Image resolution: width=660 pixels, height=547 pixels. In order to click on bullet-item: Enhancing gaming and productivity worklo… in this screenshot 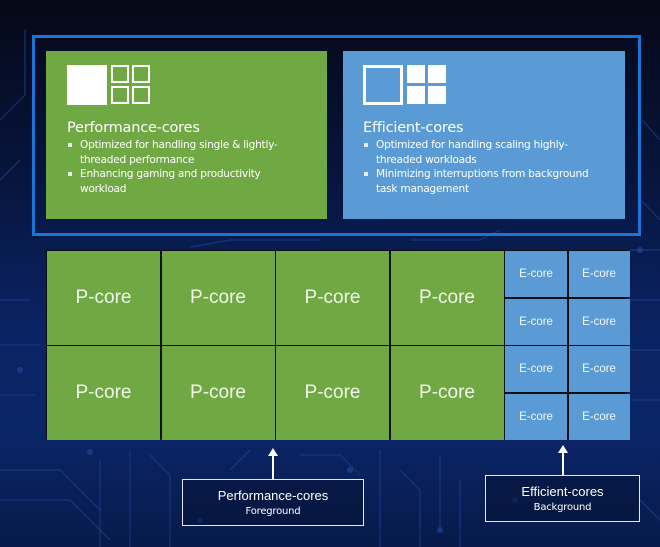, I will do `click(187, 181)`.